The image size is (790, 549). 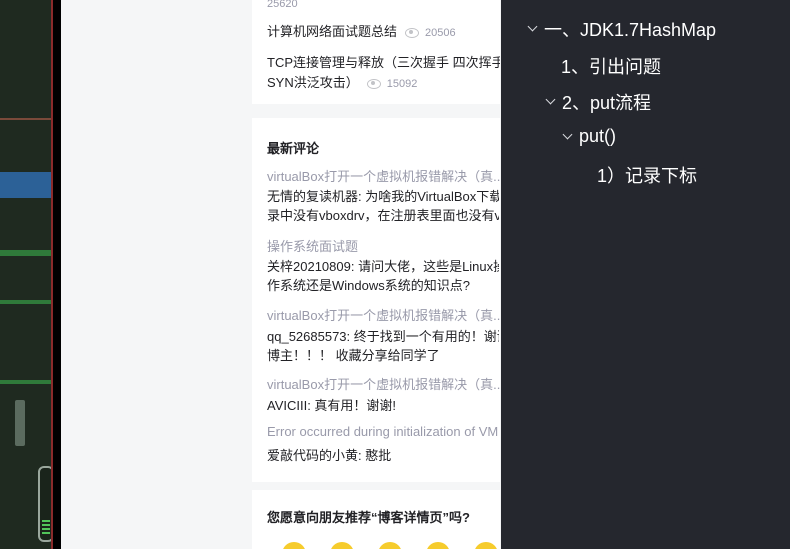 I want to click on view-count: 20506, so click(x=440, y=33).